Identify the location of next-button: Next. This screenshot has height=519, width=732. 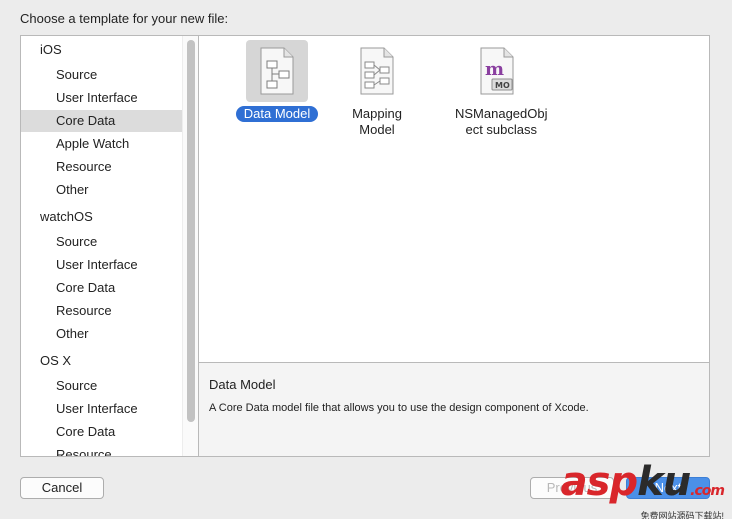
(668, 488).